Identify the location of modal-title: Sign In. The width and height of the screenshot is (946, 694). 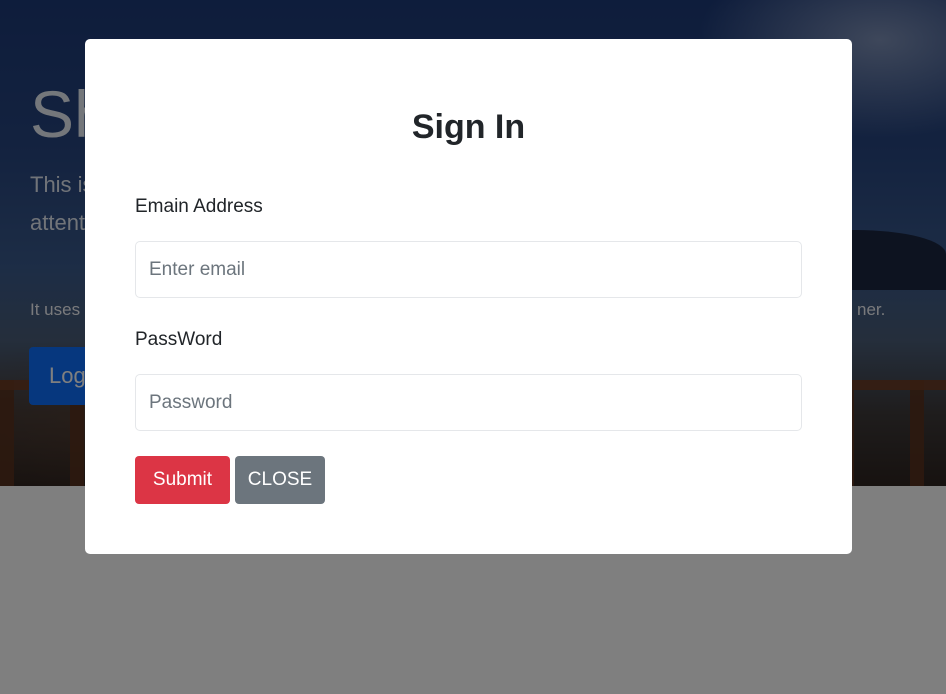
(468, 127).